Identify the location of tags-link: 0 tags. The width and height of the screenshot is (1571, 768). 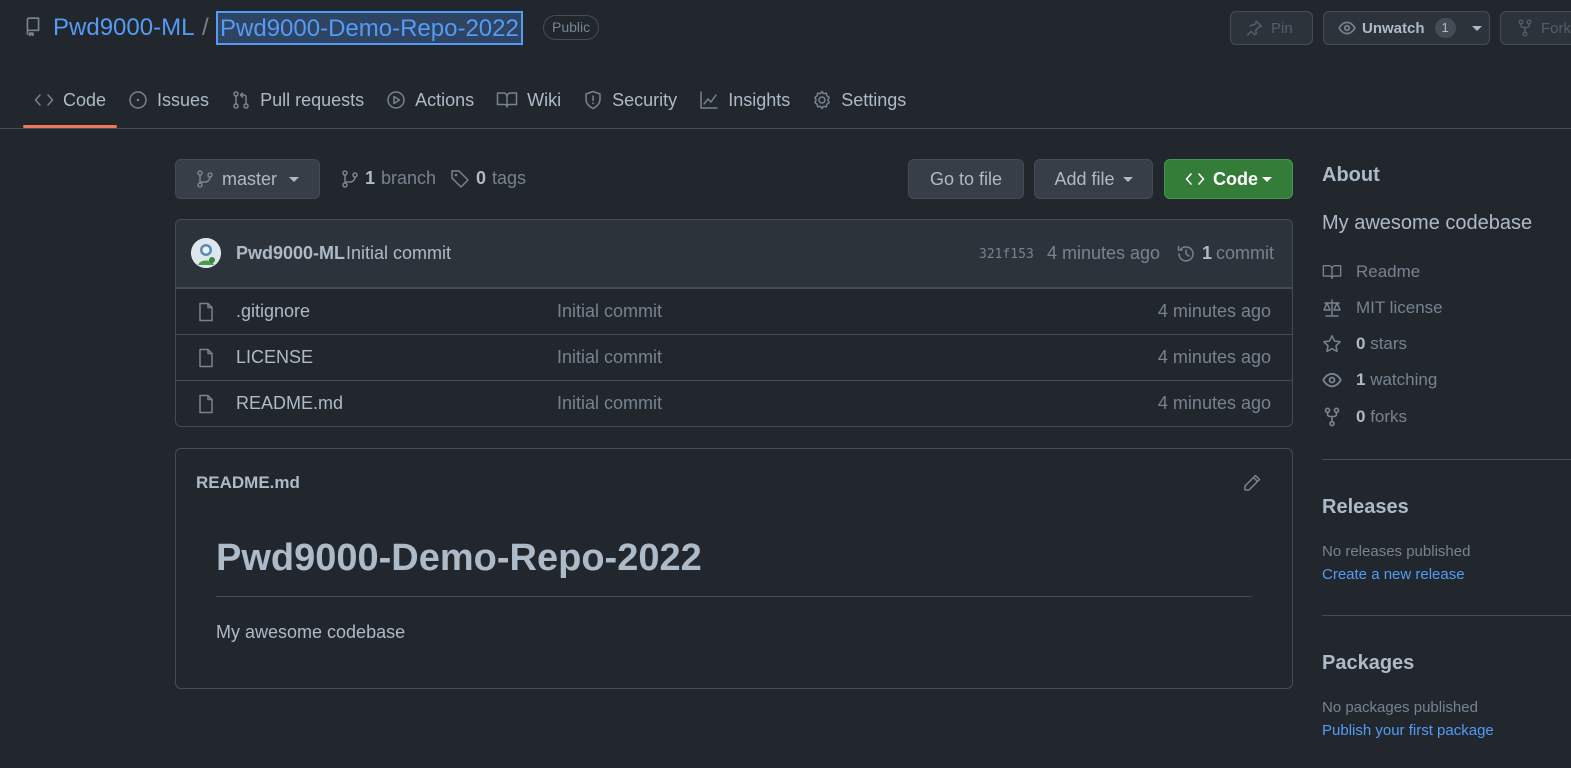
(488, 178).